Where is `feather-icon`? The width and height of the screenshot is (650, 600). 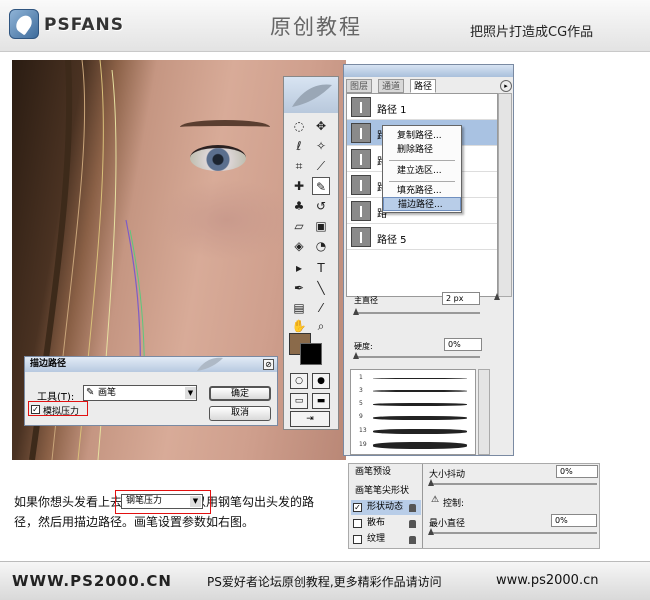
feather-icon is located at coordinates (210, 364).